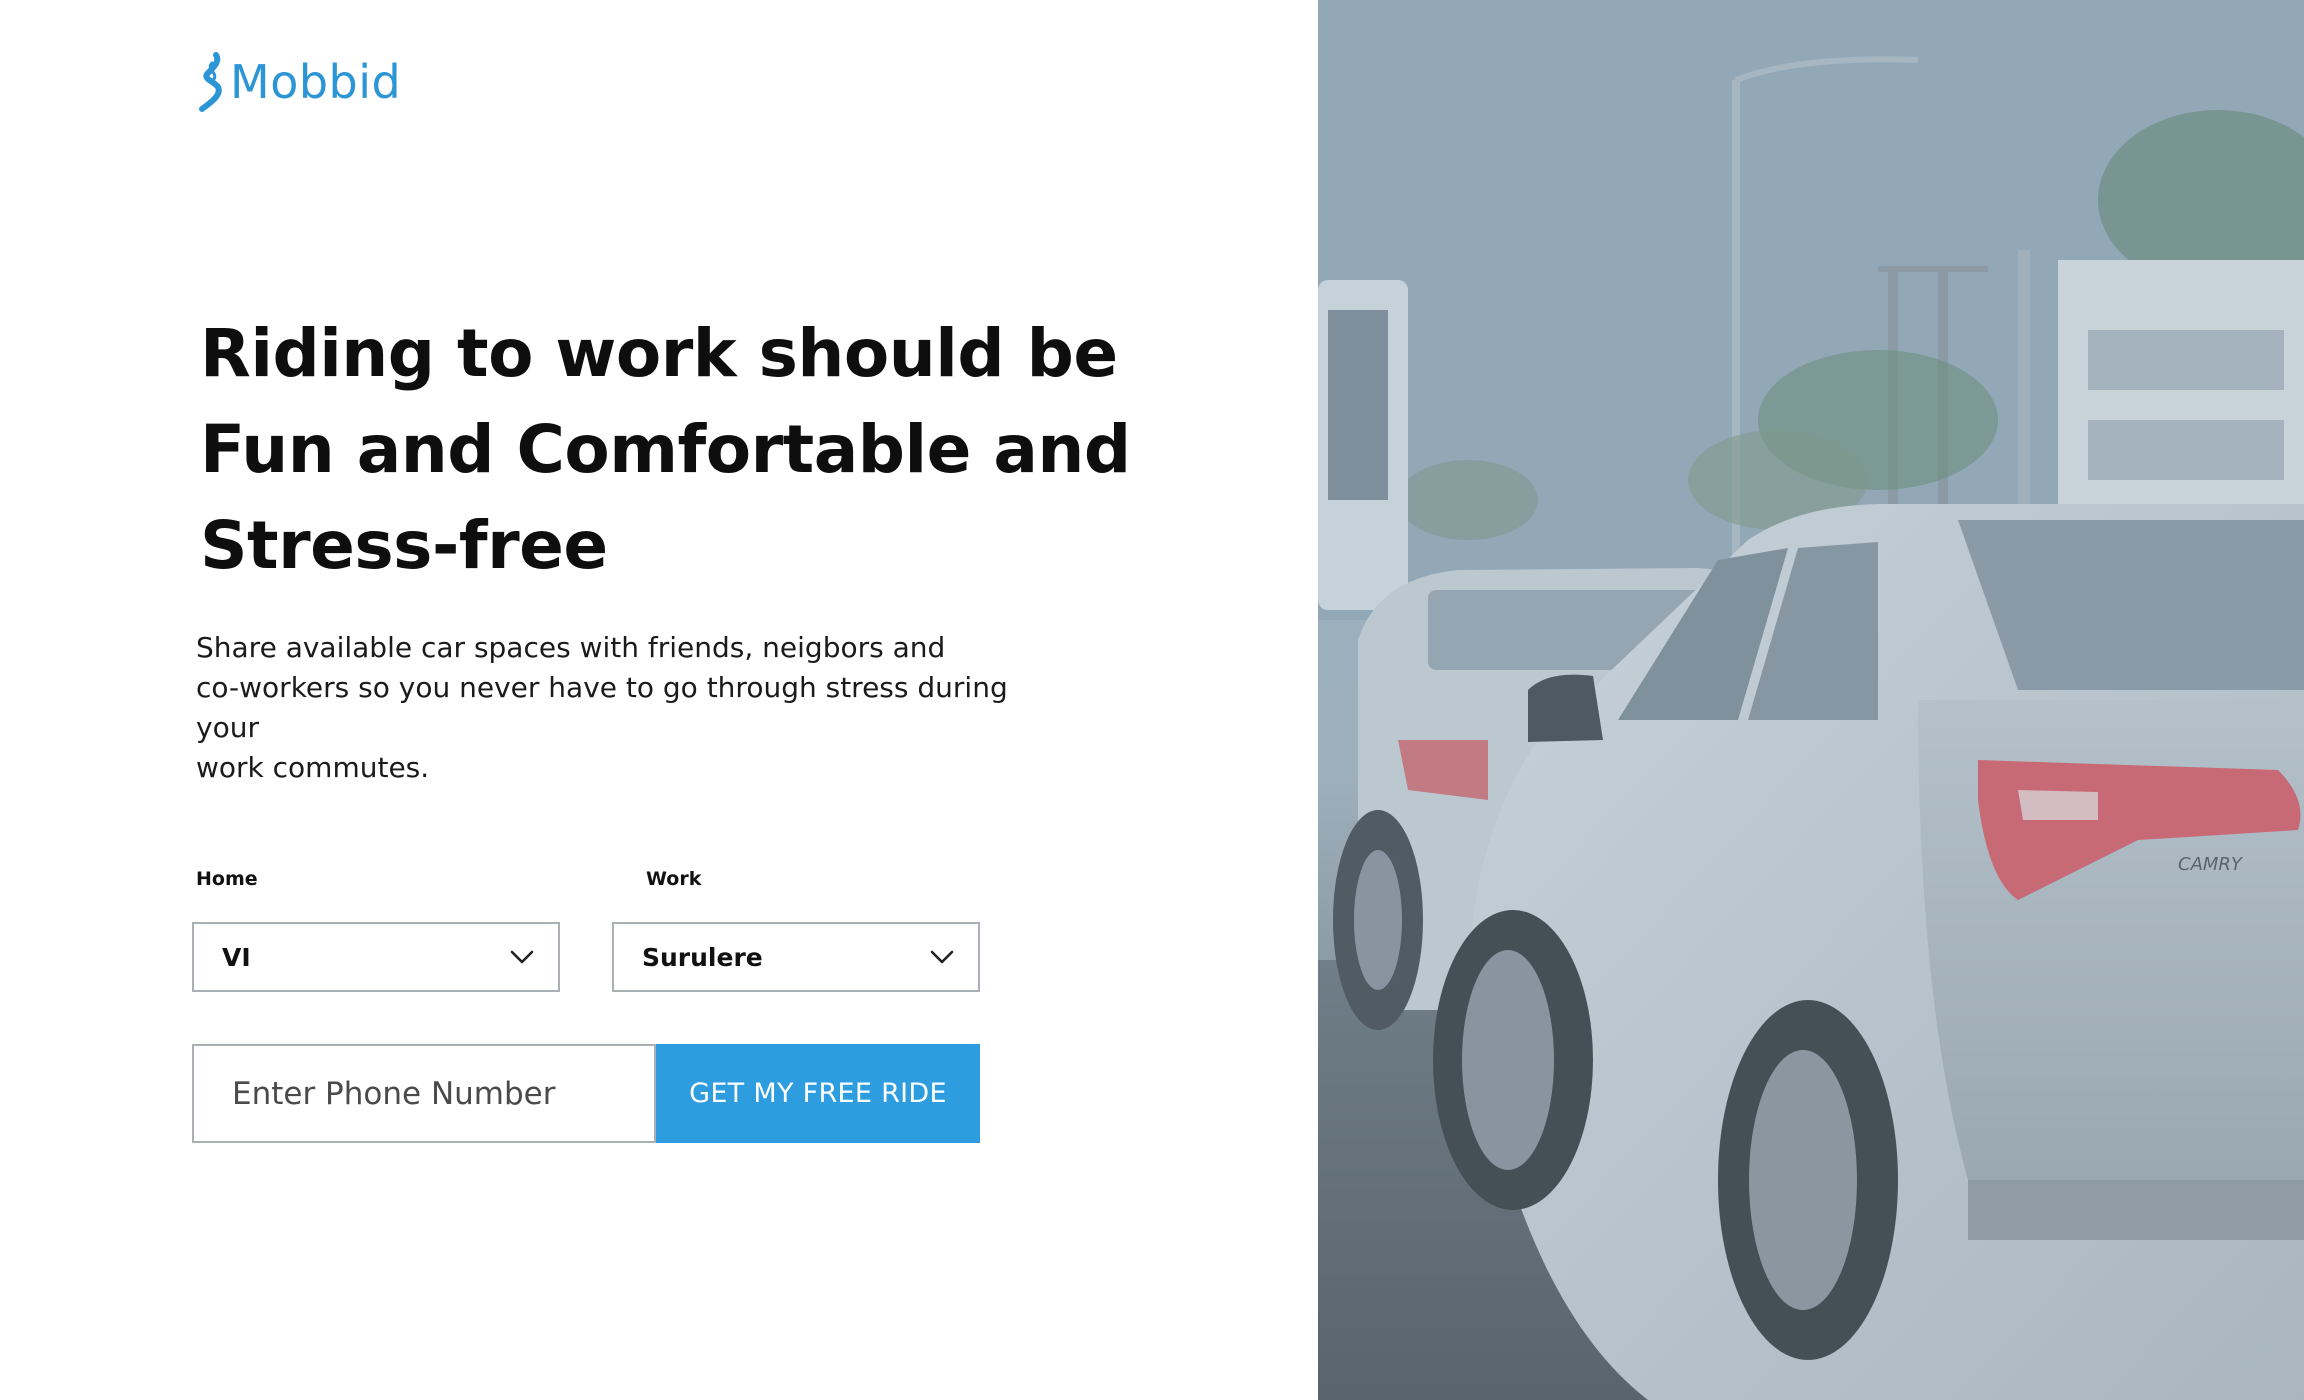 The height and width of the screenshot is (1400, 2304). What do you see at coordinates (665, 449) in the screenshot?
I see `headline-line-2: Fun and Comfortable and` at bounding box center [665, 449].